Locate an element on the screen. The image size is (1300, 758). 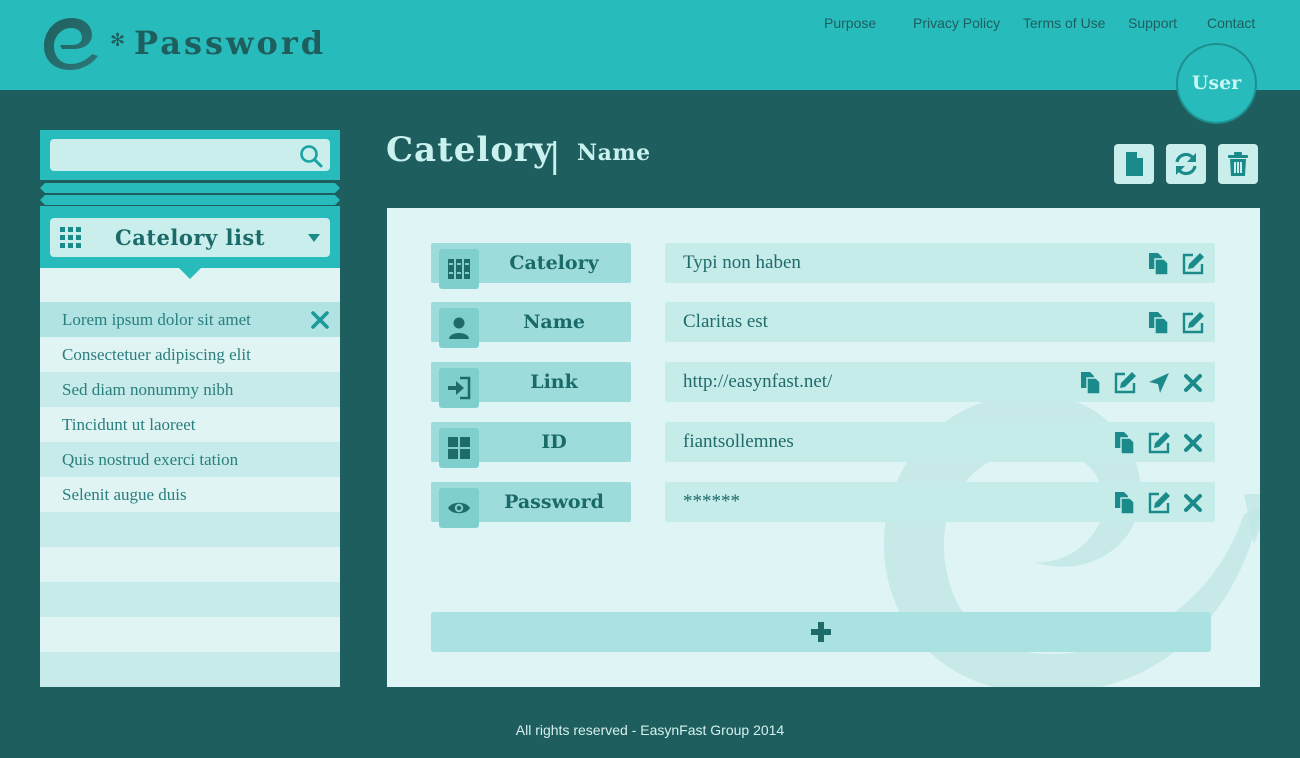
field-label-password: Password is located at coordinates (531, 505).